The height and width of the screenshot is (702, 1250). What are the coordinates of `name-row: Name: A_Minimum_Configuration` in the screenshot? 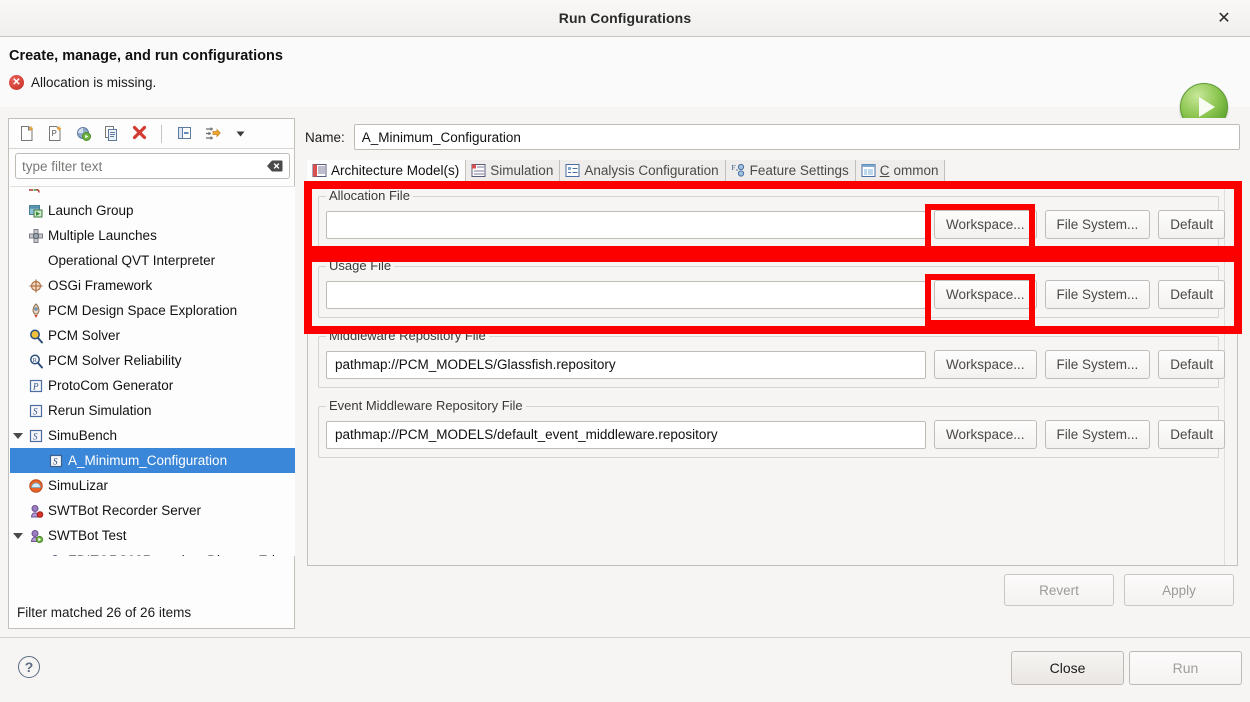 It's located at (772, 137).